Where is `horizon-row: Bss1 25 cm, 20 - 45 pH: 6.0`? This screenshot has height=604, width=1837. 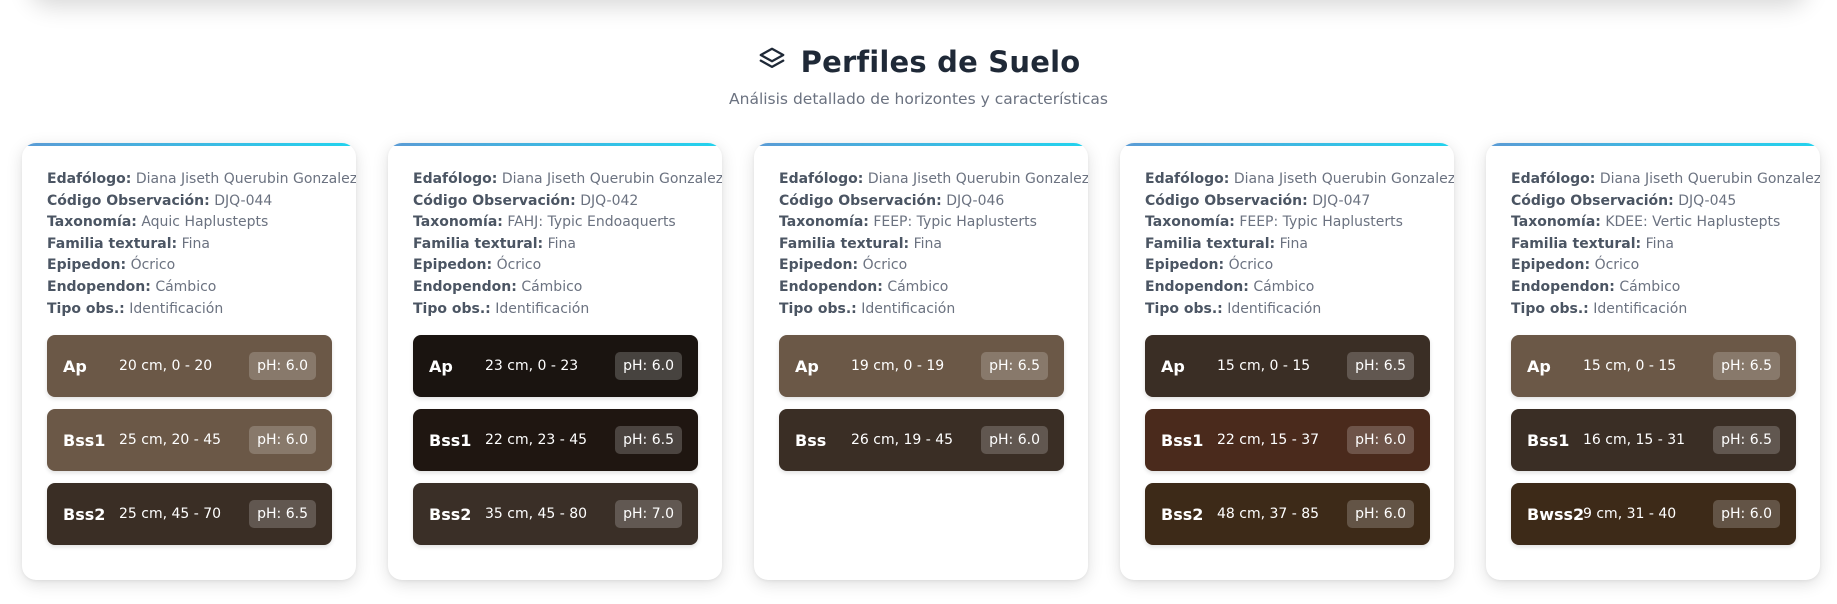 horizon-row: Bss1 25 cm, 20 - 45 pH: 6.0 is located at coordinates (189, 440).